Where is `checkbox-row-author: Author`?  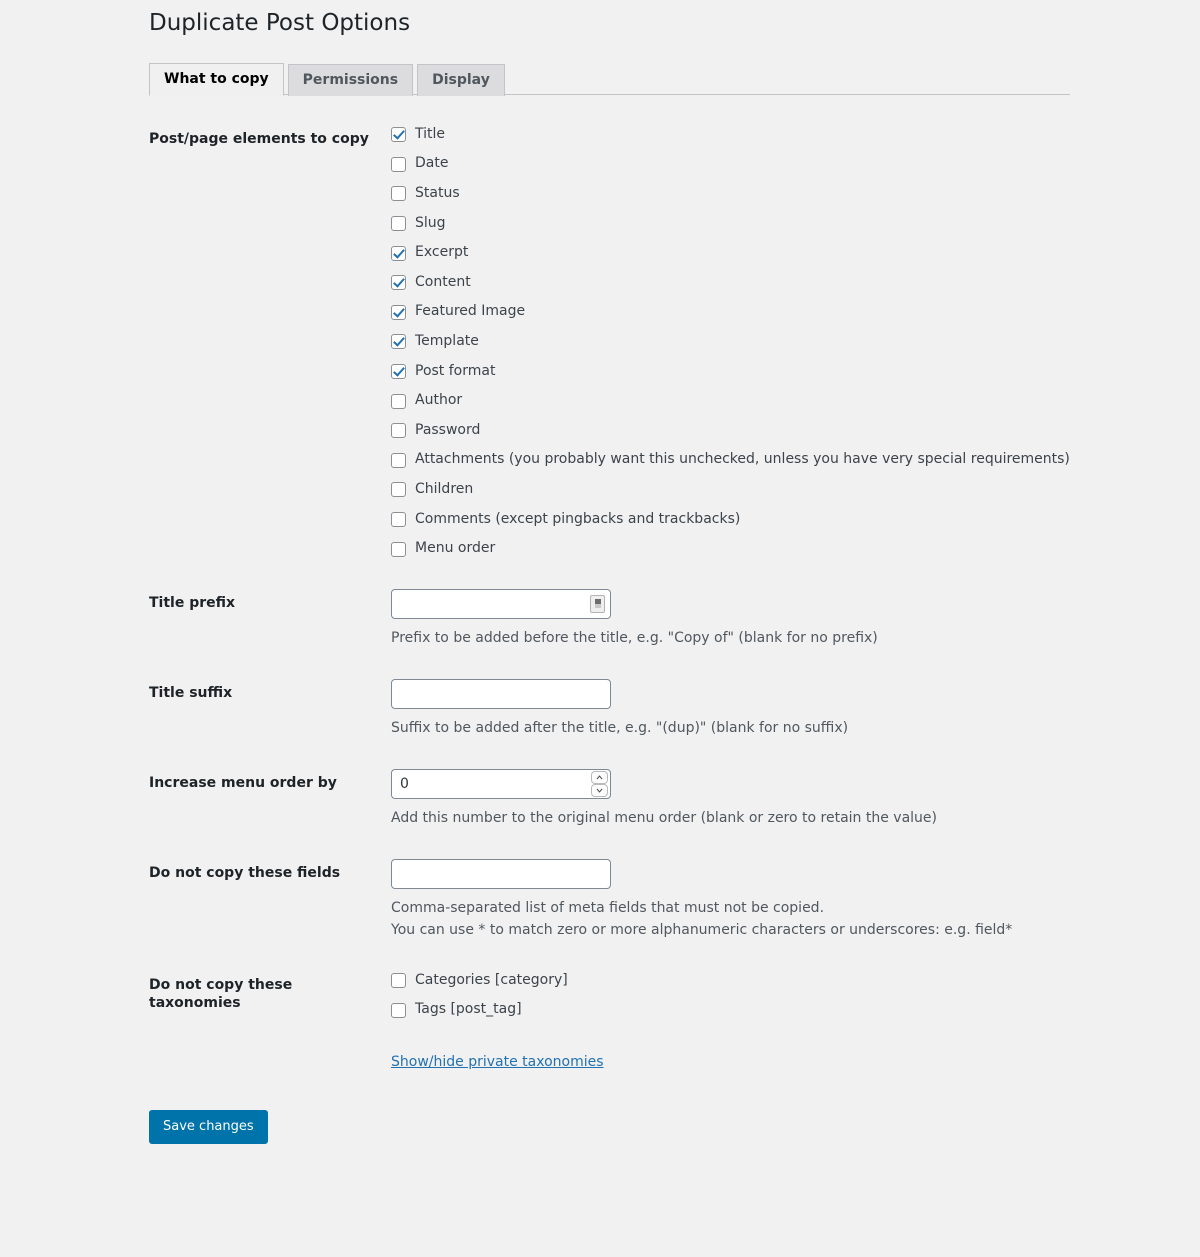 checkbox-row-author: Author is located at coordinates (765, 401).